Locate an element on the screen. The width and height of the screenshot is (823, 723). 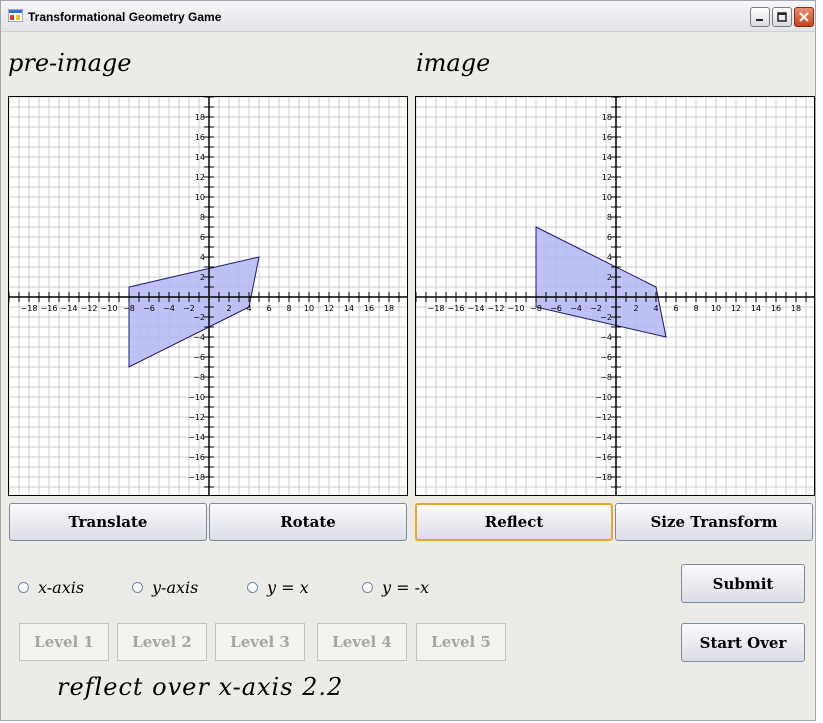
minimize-icon is located at coordinates (759, 20).